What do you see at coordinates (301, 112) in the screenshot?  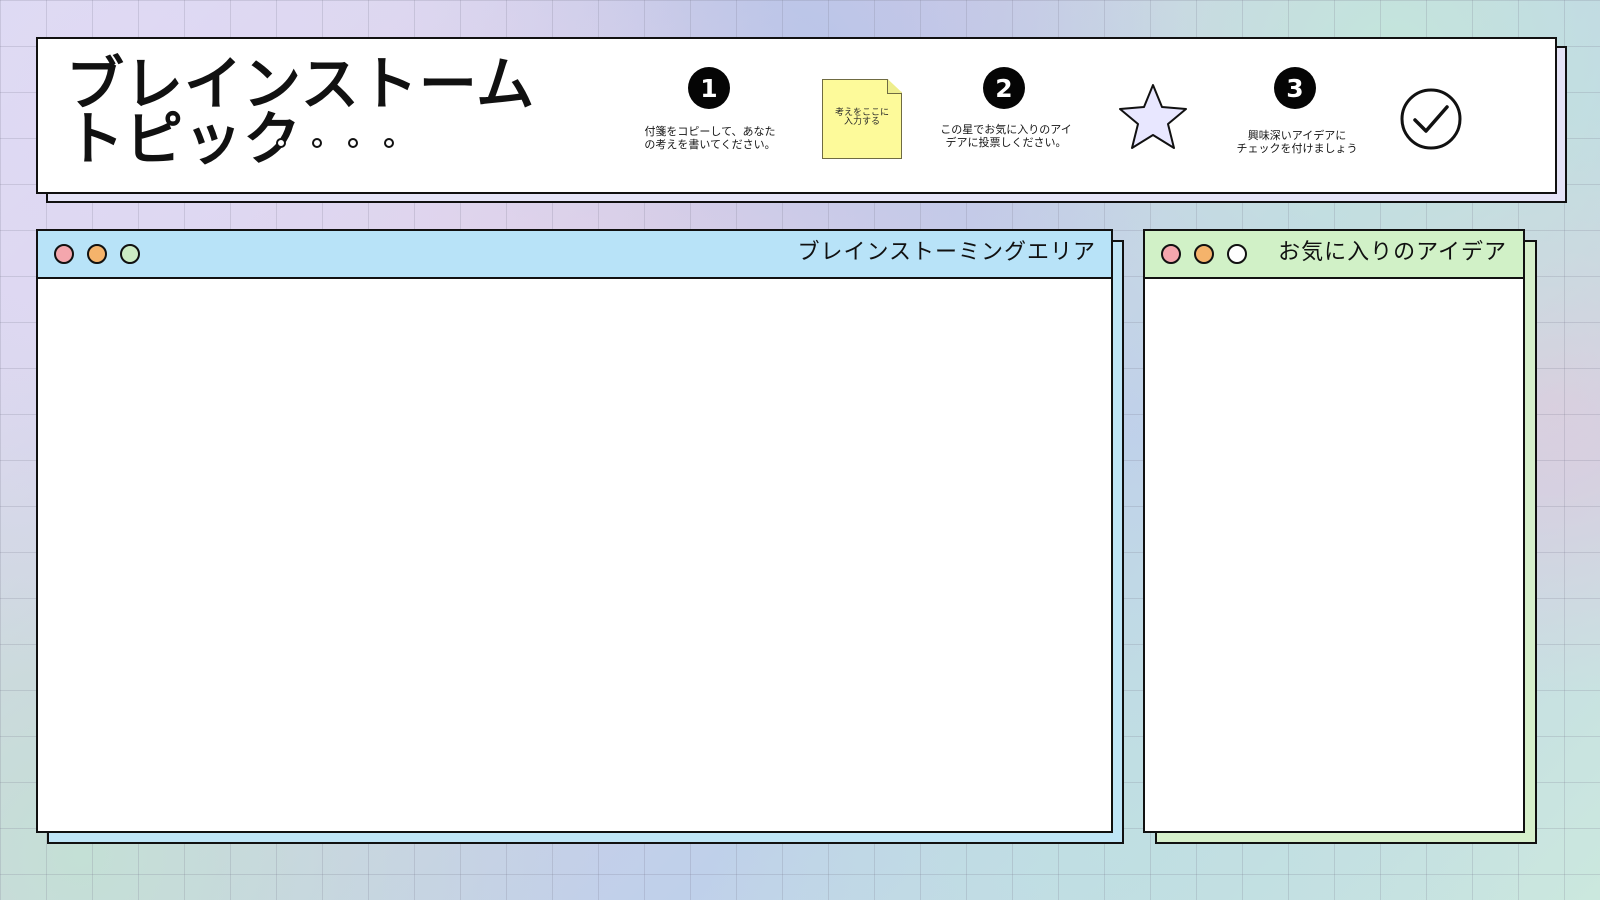 I see `page-title: ブレインストーム トピック` at bounding box center [301, 112].